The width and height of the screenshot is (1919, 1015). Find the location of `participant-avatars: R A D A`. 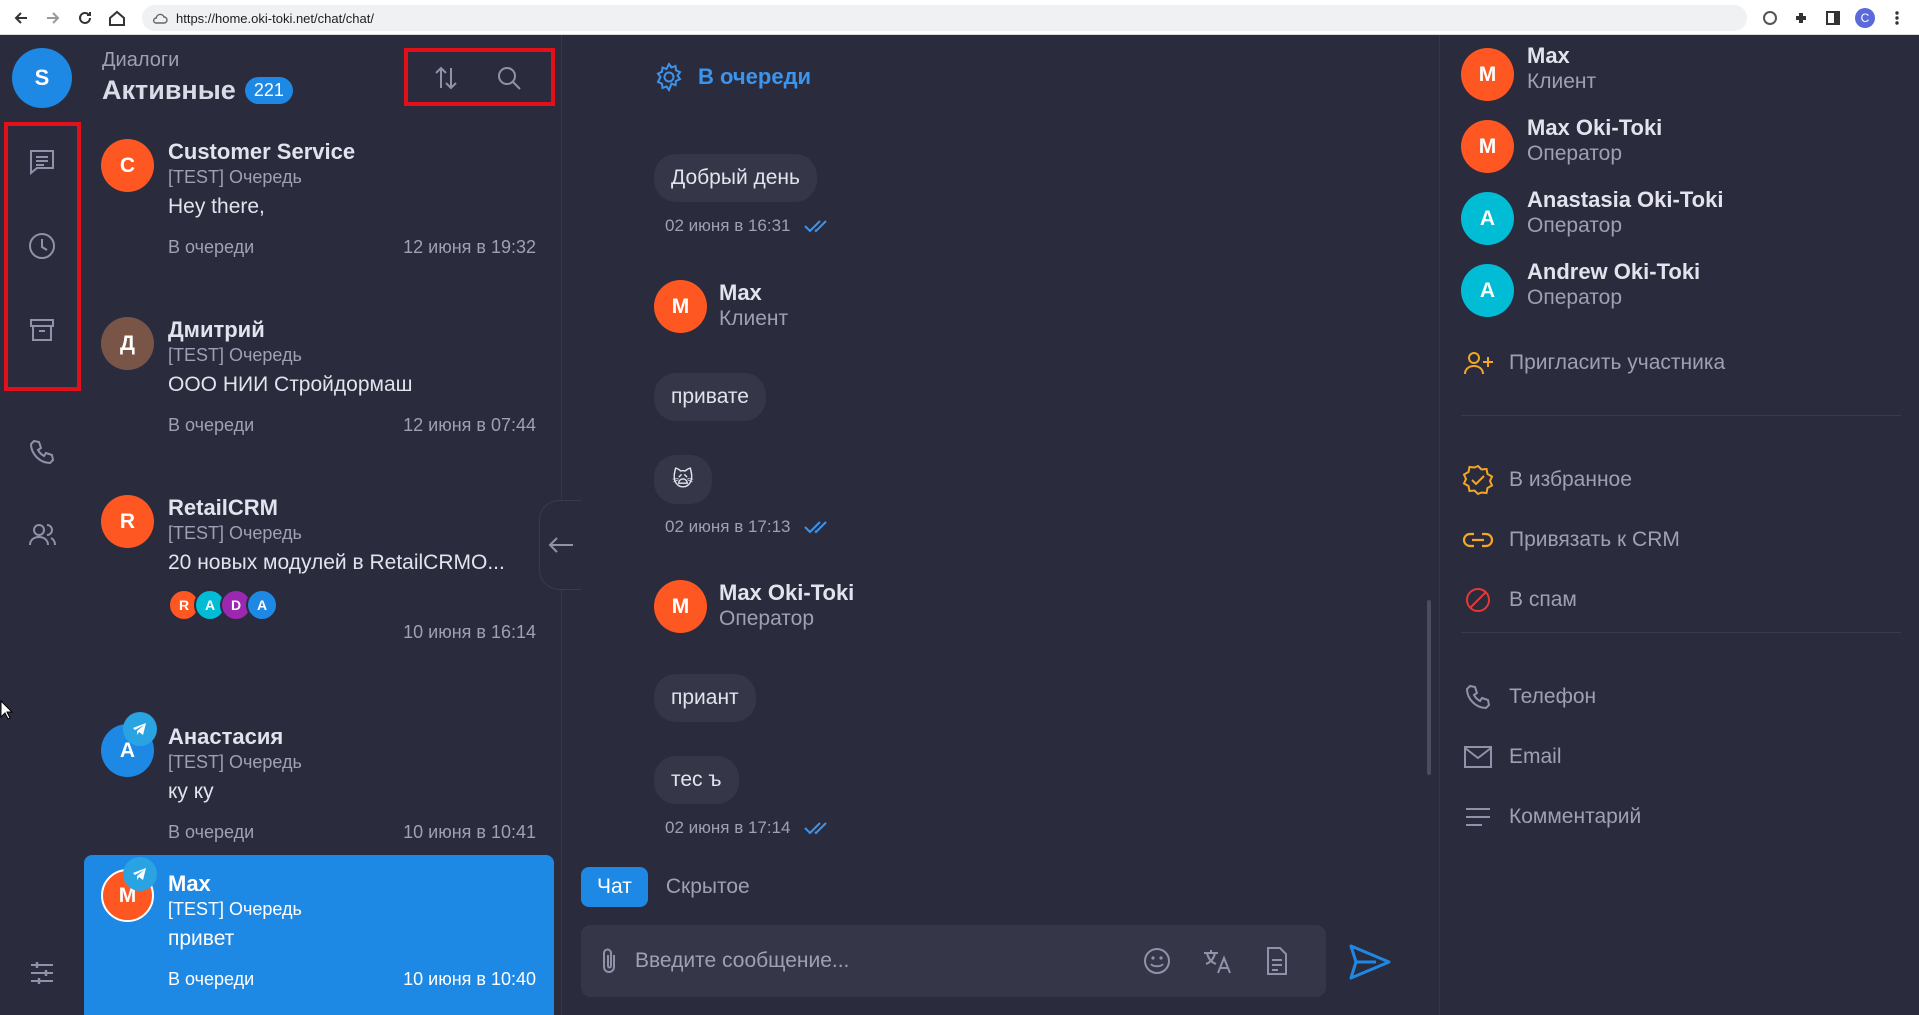

participant-avatars: R A D A is located at coordinates (223, 605).